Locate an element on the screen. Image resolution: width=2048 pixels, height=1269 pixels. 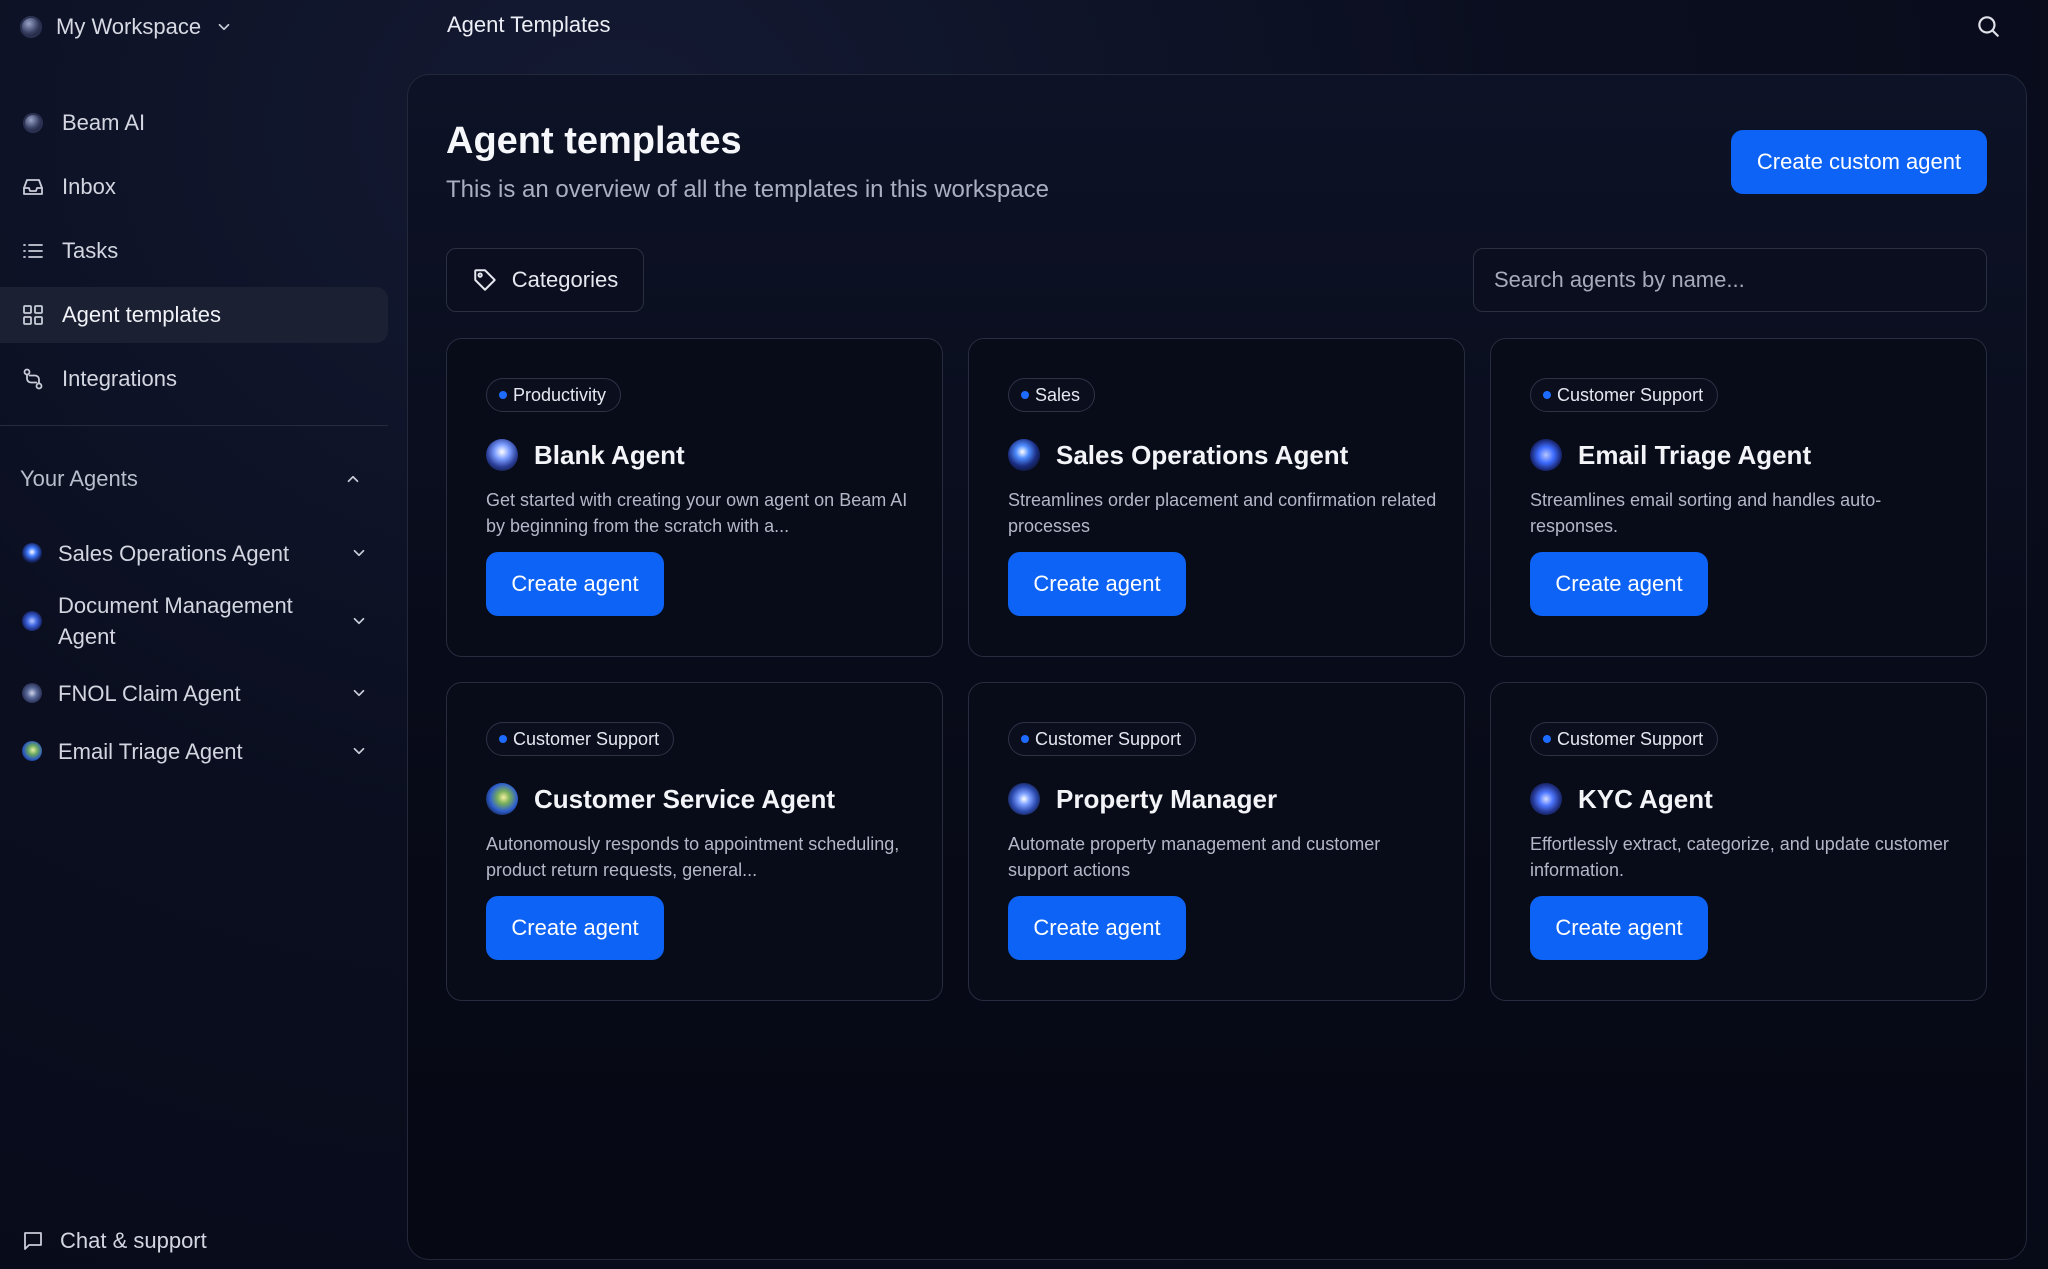
nav-item-label: Integrations is located at coordinates (119, 378).